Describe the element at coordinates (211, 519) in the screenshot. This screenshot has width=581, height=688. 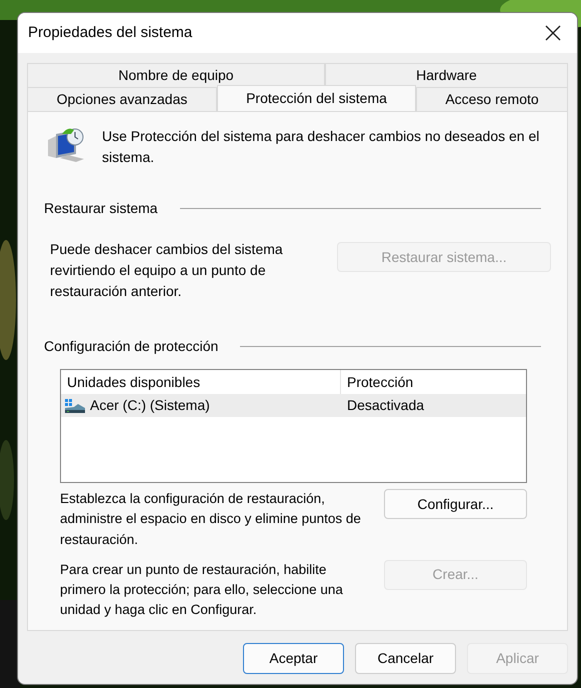
I see `action-text: Establezca la configuración de restauración, administre el espacio en disco y elimine puntos de restauración.` at that location.